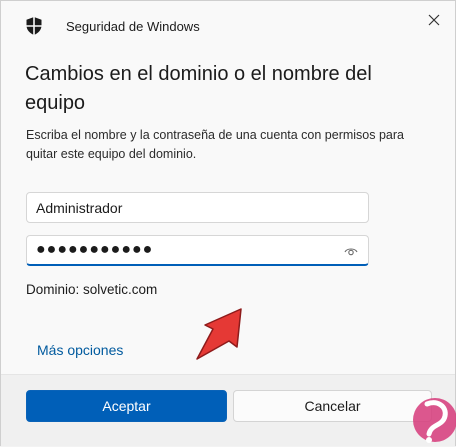 The width and height of the screenshot is (456, 447). Describe the element at coordinates (351, 251) in the screenshot. I see `eye-icon` at that location.